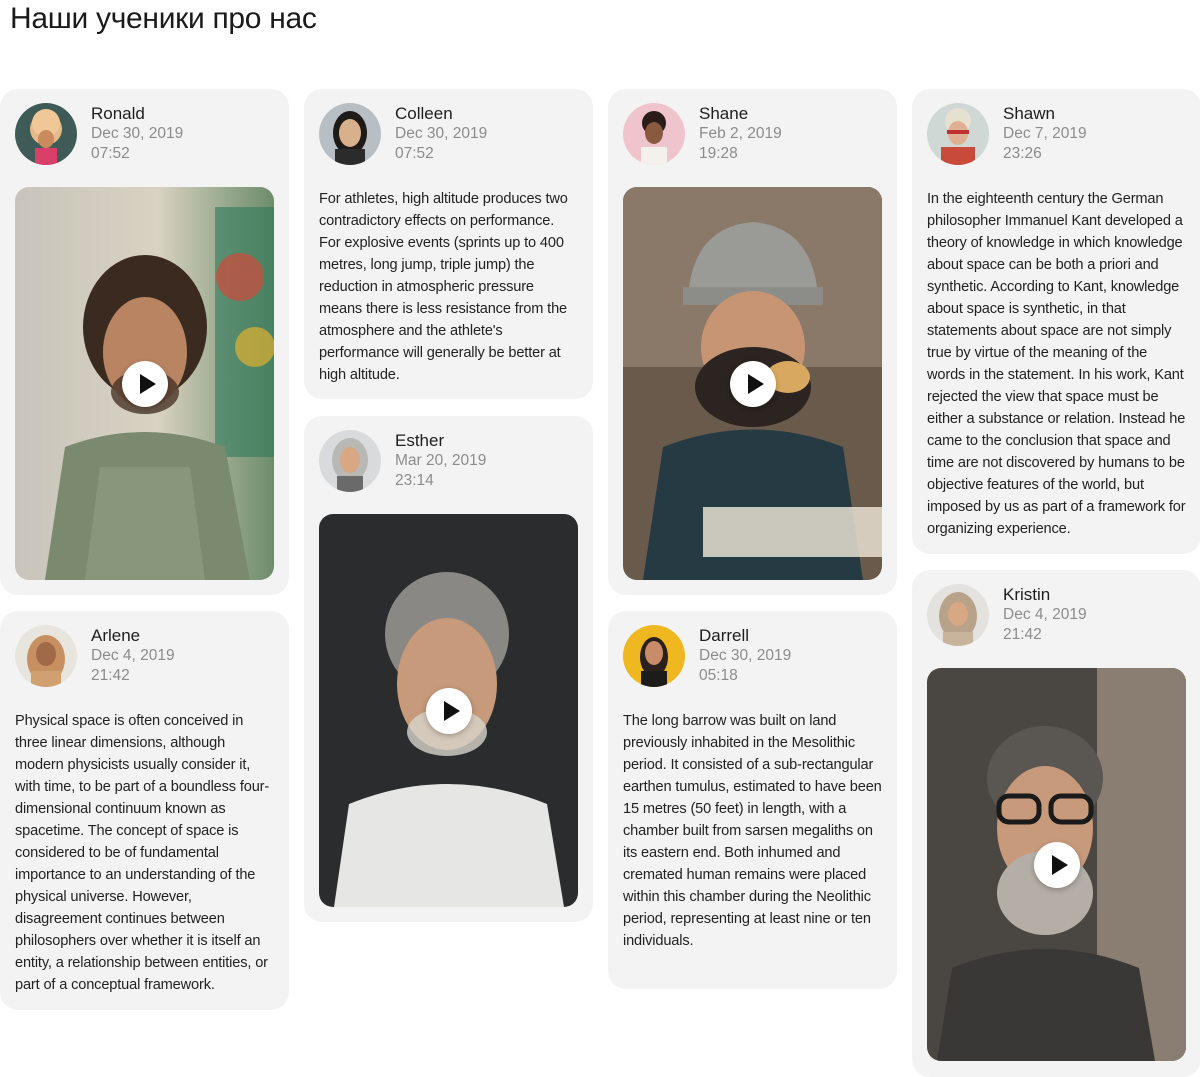  What do you see at coordinates (163, 18) in the screenshot?
I see `page-title: Наши ученики про нас` at bounding box center [163, 18].